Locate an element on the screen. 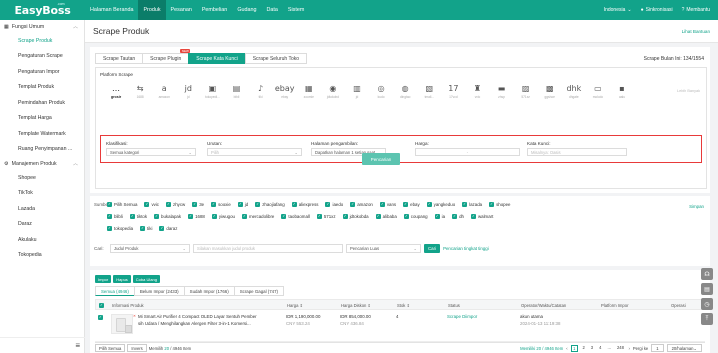  row-checkbox: ✓ is located at coordinates (100, 317).